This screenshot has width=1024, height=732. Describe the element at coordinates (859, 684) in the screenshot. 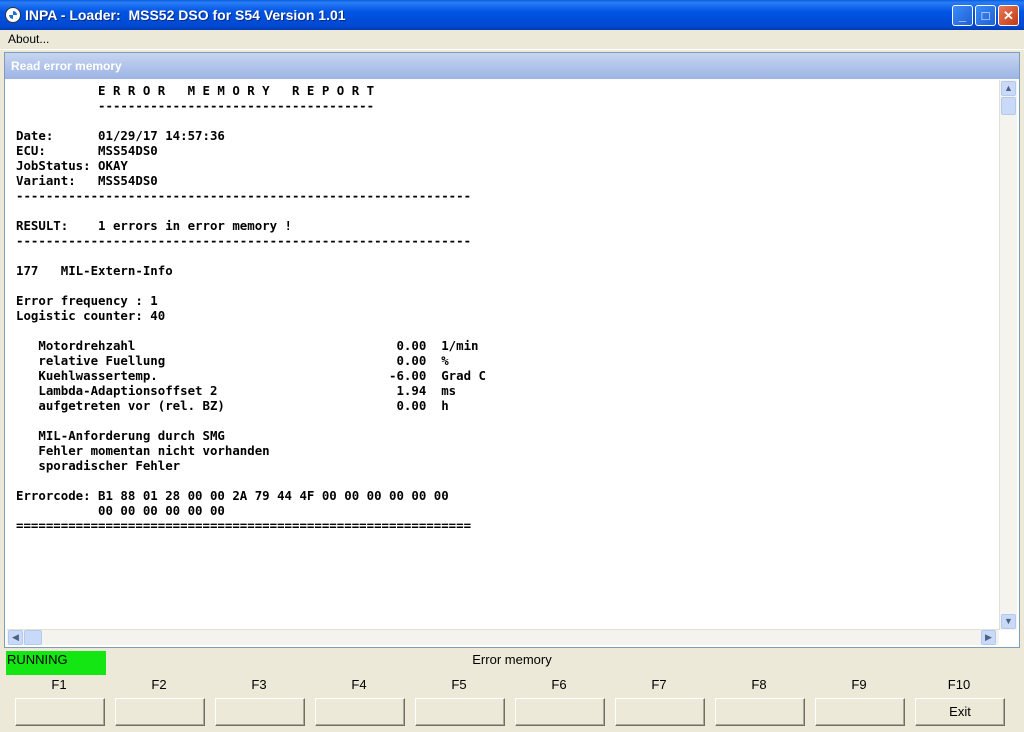

I see `fkey-label-f9: F9` at that location.